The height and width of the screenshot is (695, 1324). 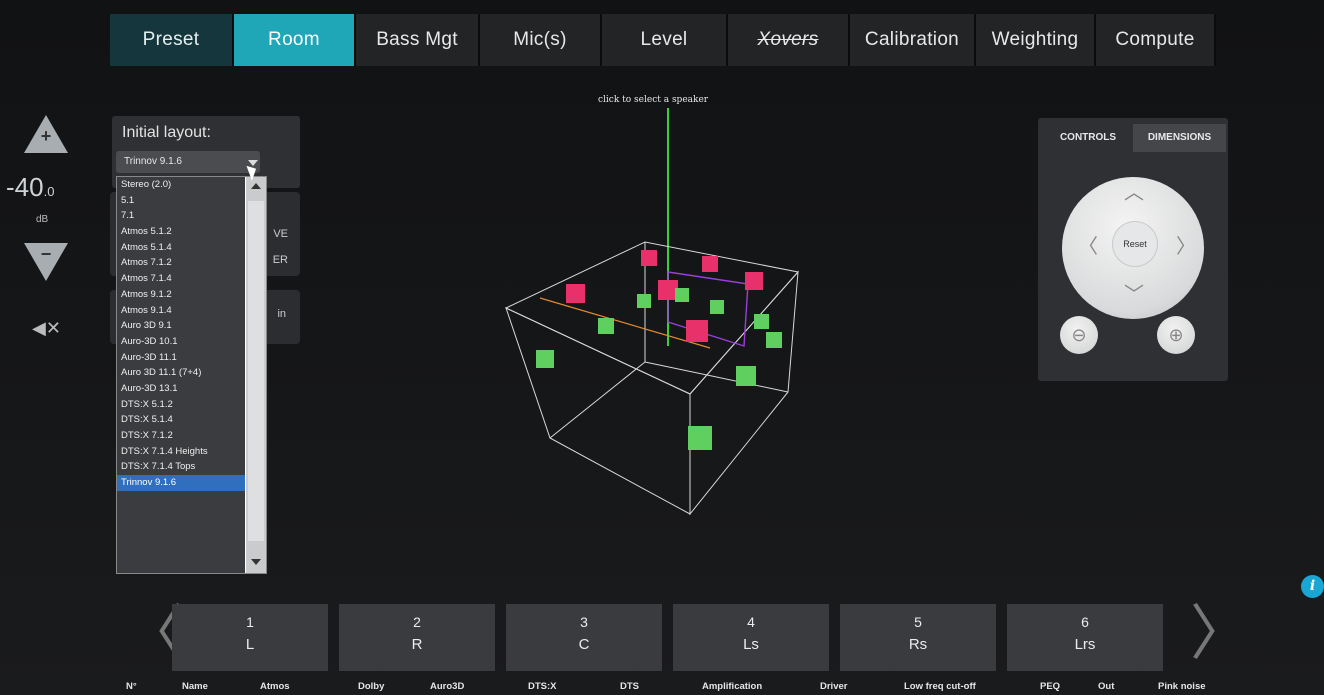 What do you see at coordinates (181, 311) in the screenshot?
I see `dropdown-option: Atmos 9.1.4` at bounding box center [181, 311].